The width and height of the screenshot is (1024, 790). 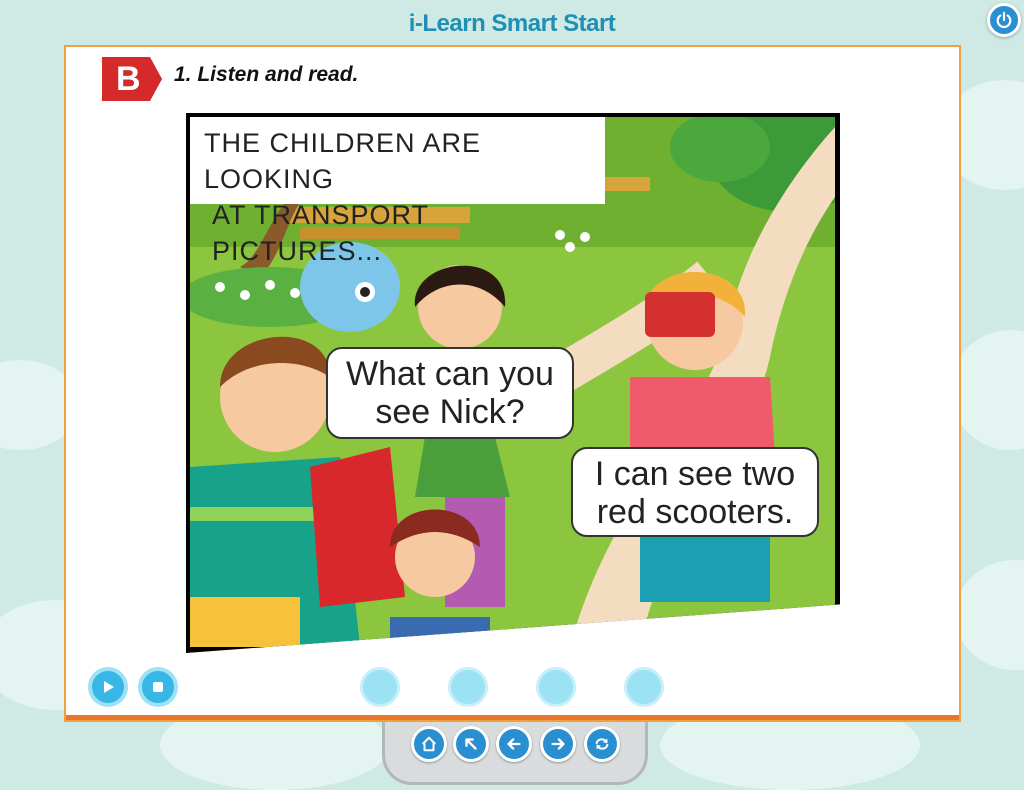 I want to click on exit-button, so click(x=471, y=744).